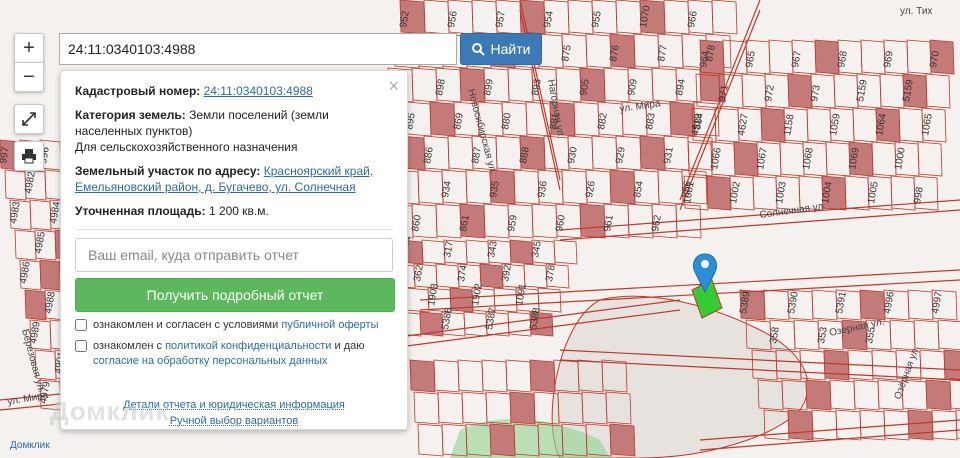 Image resolution: width=960 pixels, height=458 pixels. I want to click on usage-value: Для сельскохозяйственного назначения, so click(186, 147).